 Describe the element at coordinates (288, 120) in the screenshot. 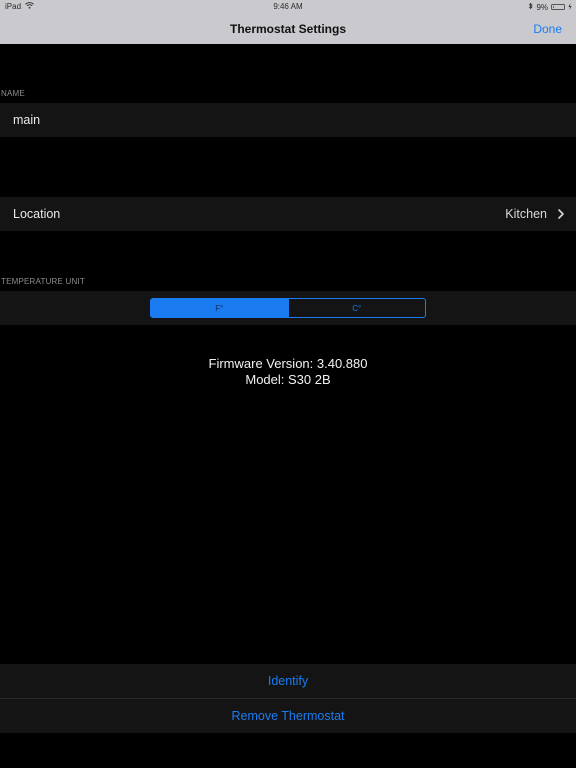

I see `name-field: main` at that location.